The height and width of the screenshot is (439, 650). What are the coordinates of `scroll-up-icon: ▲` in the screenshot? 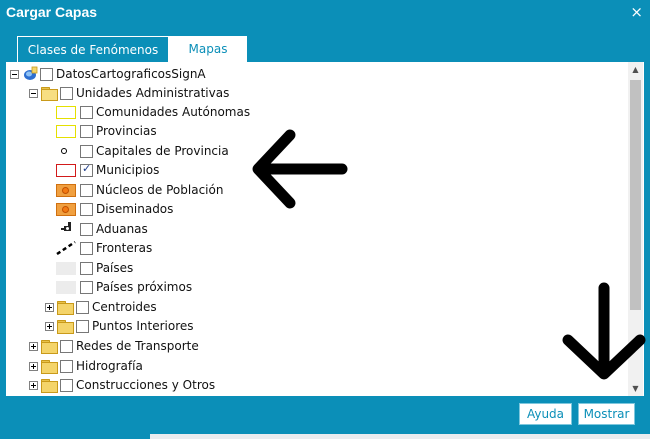 It's located at (635, 69).